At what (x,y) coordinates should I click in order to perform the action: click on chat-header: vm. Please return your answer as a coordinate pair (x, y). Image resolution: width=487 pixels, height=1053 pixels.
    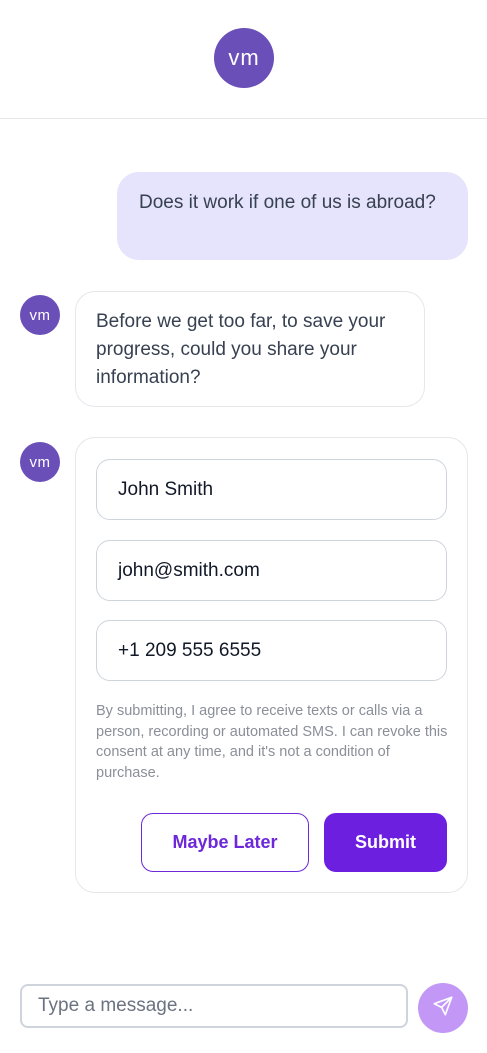
    Looking at the image, I should click on (243, 59).